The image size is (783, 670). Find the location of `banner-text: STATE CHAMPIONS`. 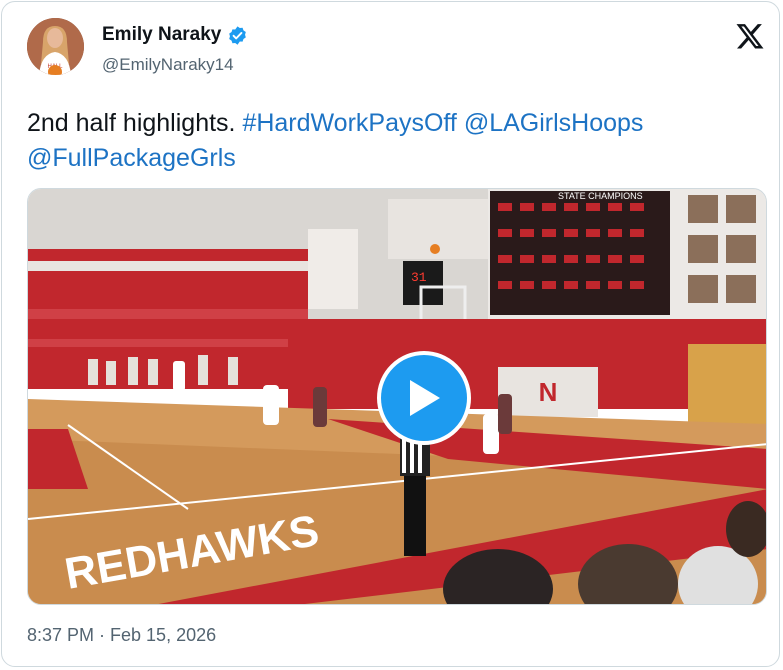

banner-text: STATE CHAMPIONS is located at coordinates (600, 196).